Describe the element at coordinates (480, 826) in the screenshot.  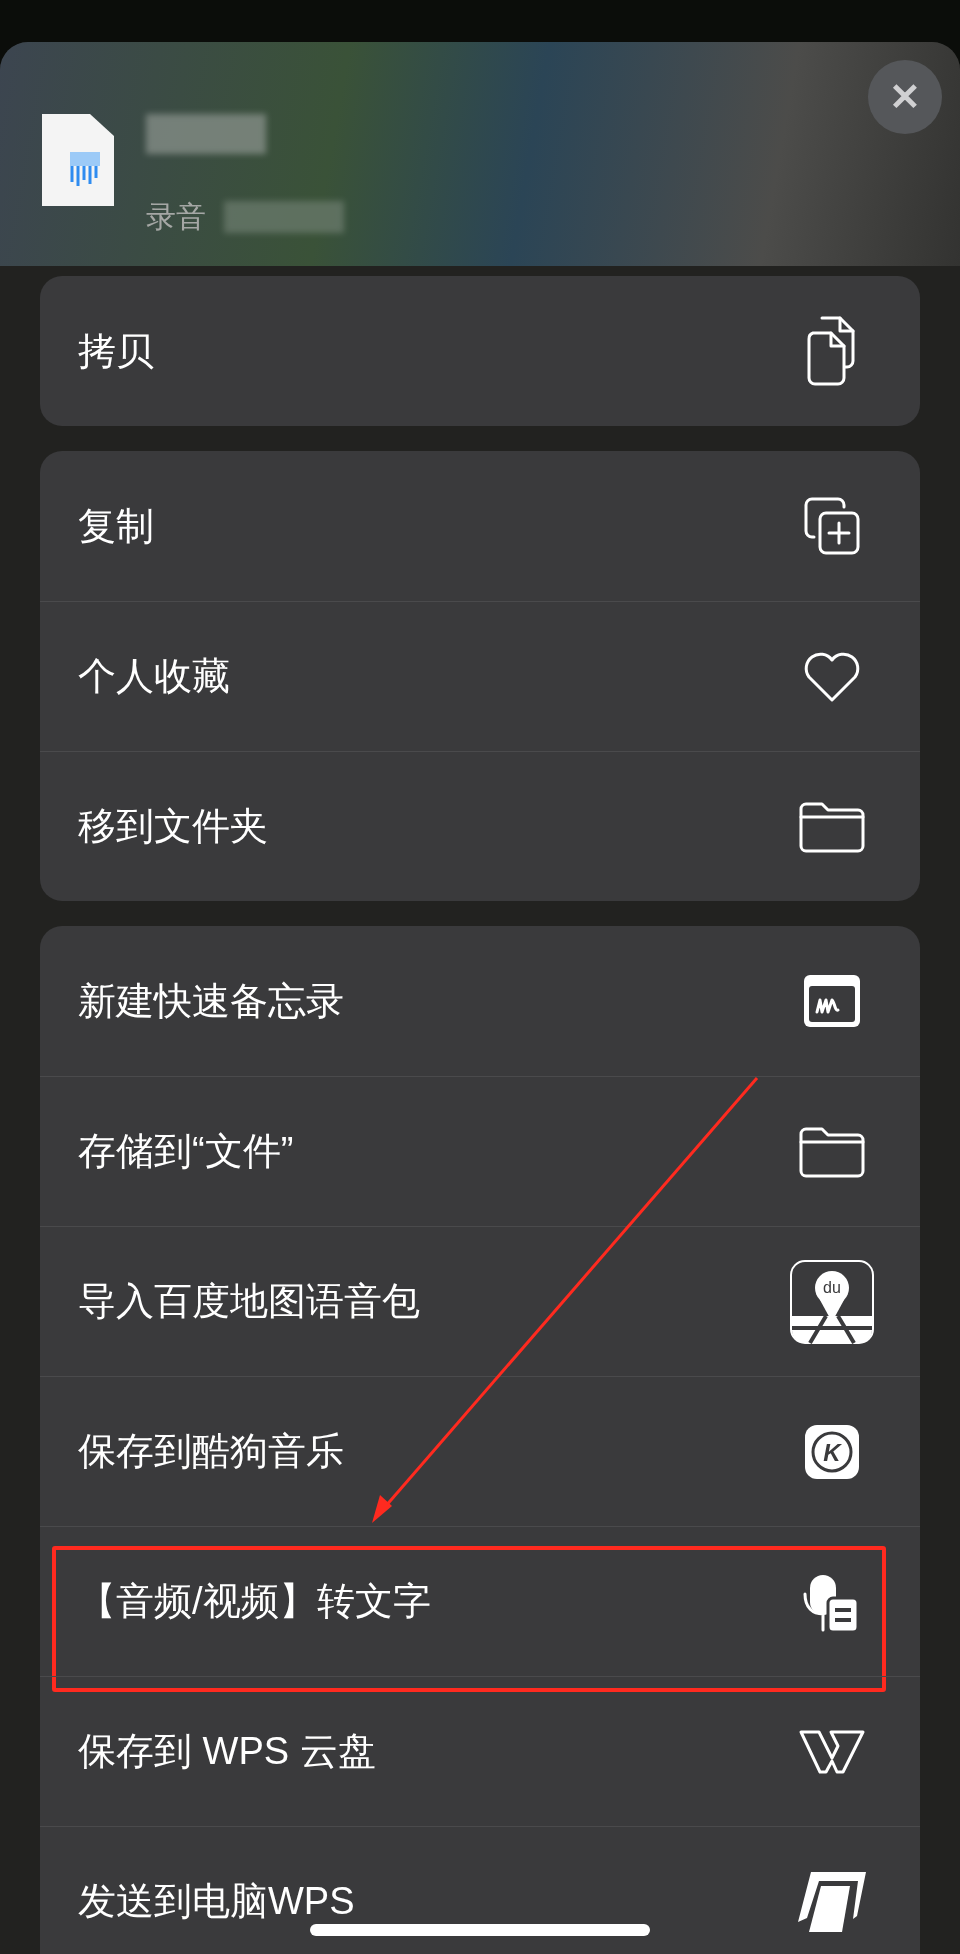
I see `action-row: 移到文件夹` at that location.